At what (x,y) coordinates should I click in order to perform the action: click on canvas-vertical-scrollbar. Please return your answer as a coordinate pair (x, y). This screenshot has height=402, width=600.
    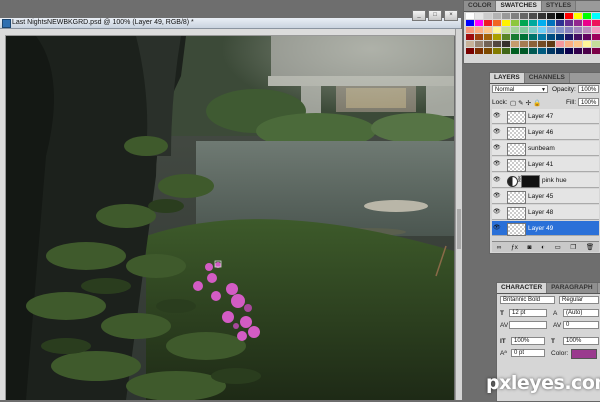
    Looking at the image, I should click on (458, 214).